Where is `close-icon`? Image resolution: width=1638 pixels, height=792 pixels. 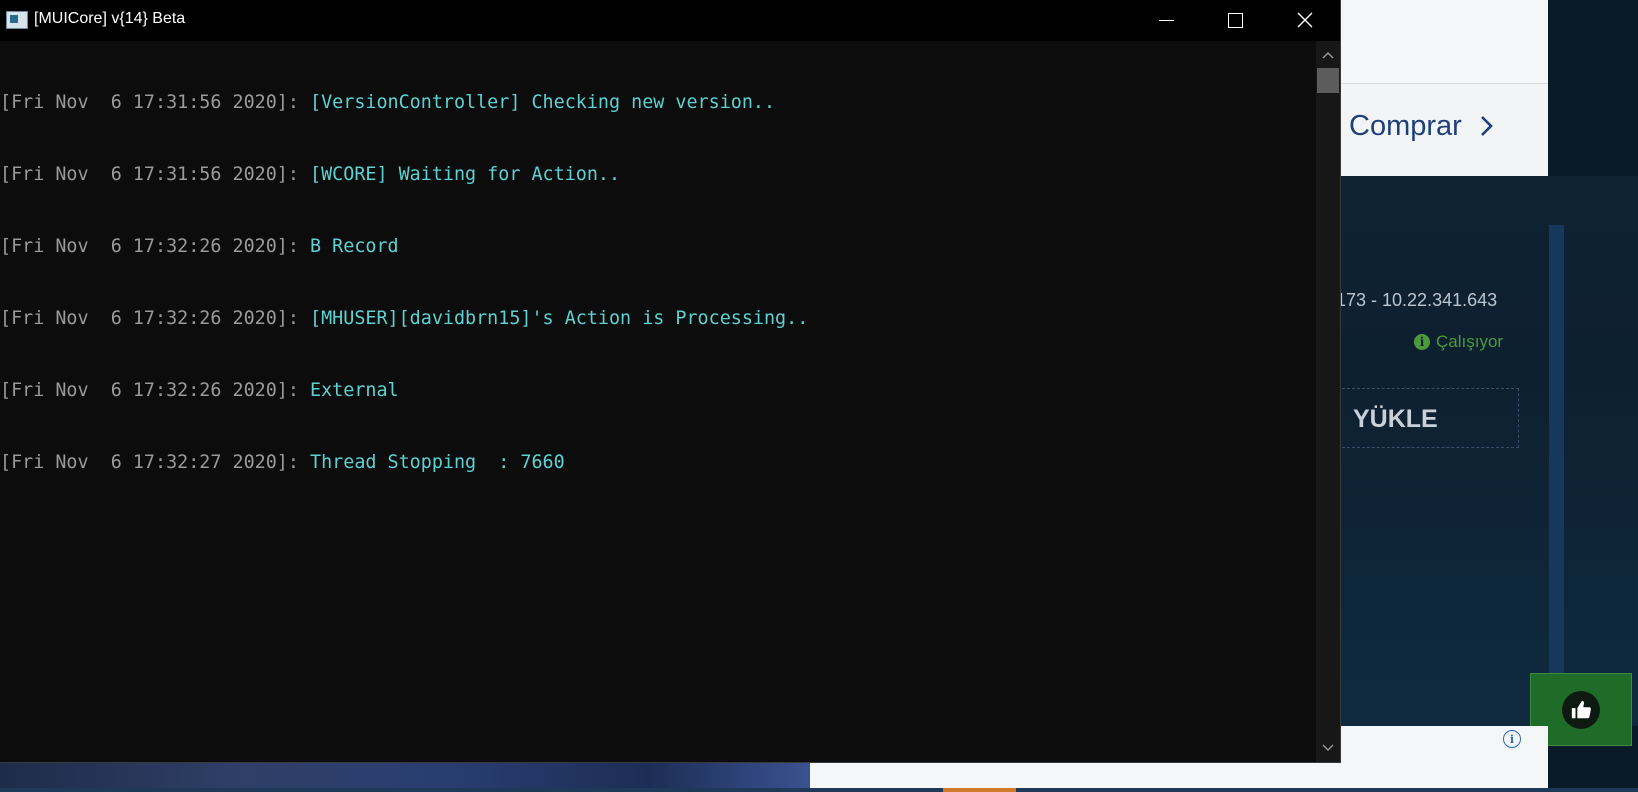 close-icon is located at coordinates (1305, 20).